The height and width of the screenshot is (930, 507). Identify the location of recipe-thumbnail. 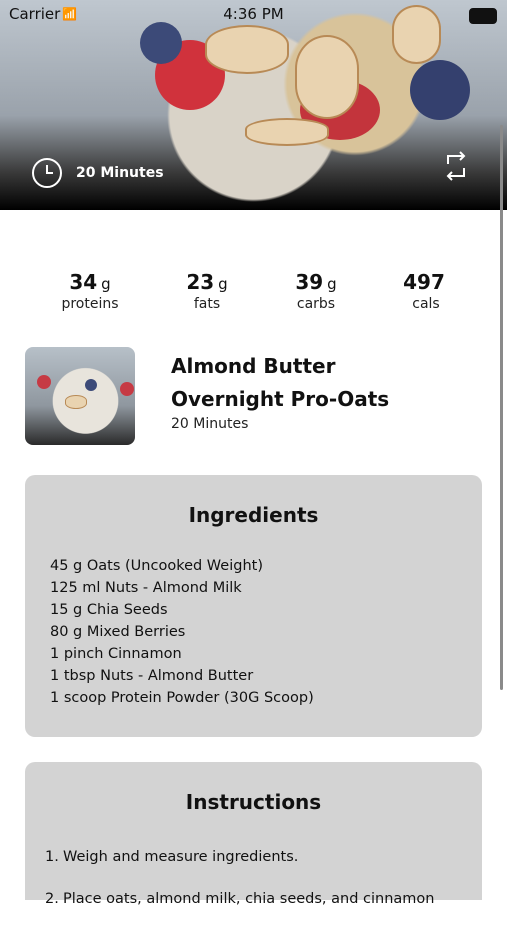
(80, 396).